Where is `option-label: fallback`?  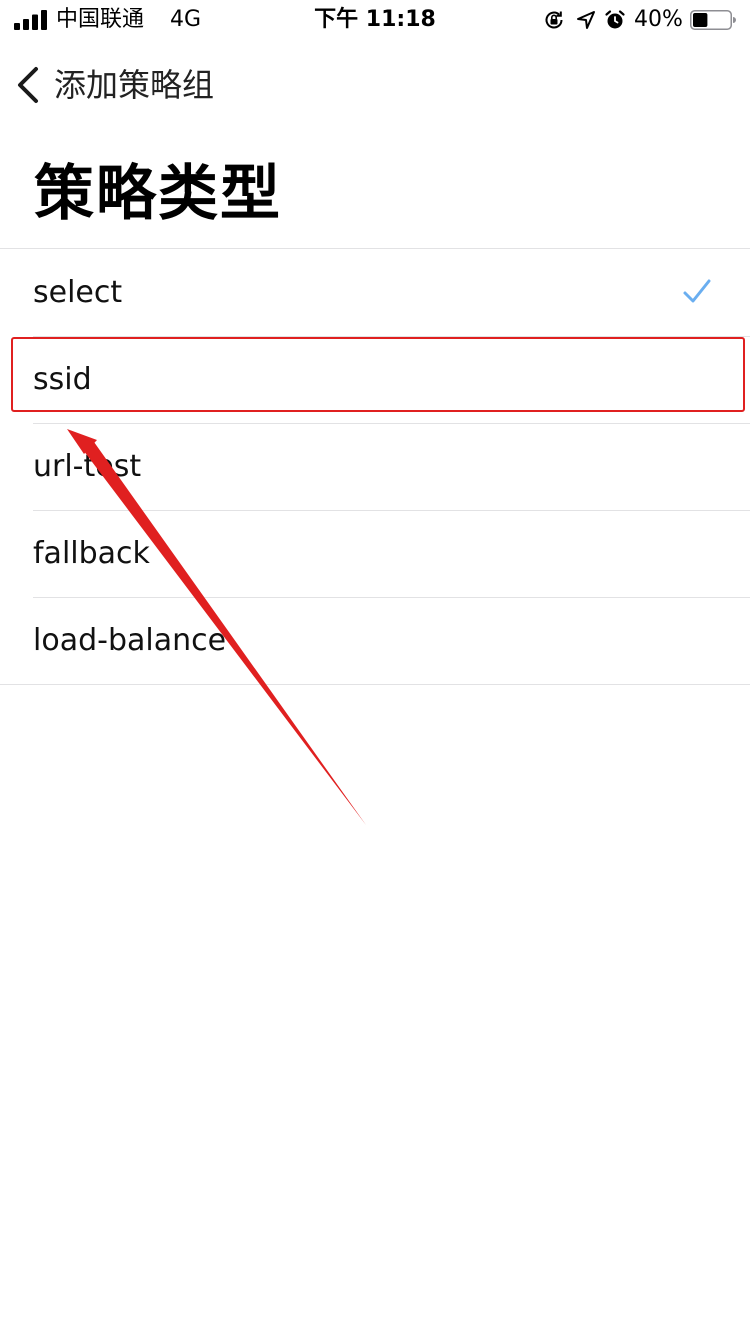
option-label: fallback is located at coordinates (91, 553).